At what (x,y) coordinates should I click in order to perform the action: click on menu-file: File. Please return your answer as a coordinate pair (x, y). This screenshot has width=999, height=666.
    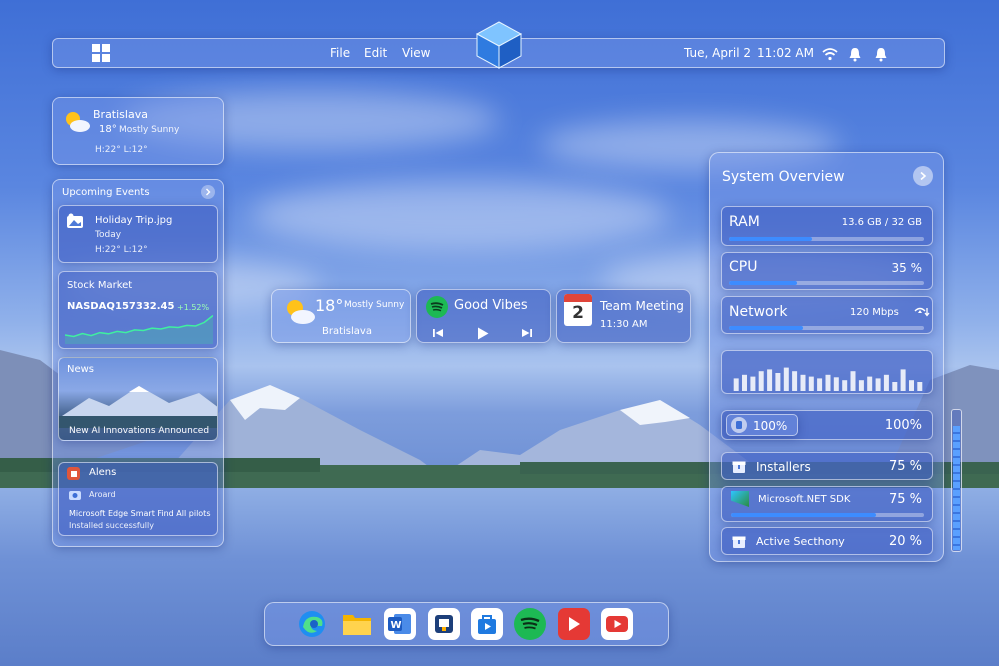
    Looking at the image, I should click on (340, 53).